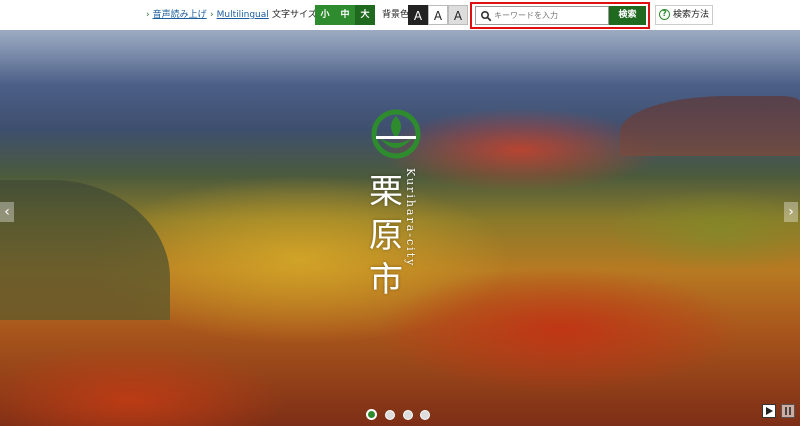  Describe the element at coordinates (684, 15) in the screenshot. I see `search-help-button: ? 検索方法` at that location.